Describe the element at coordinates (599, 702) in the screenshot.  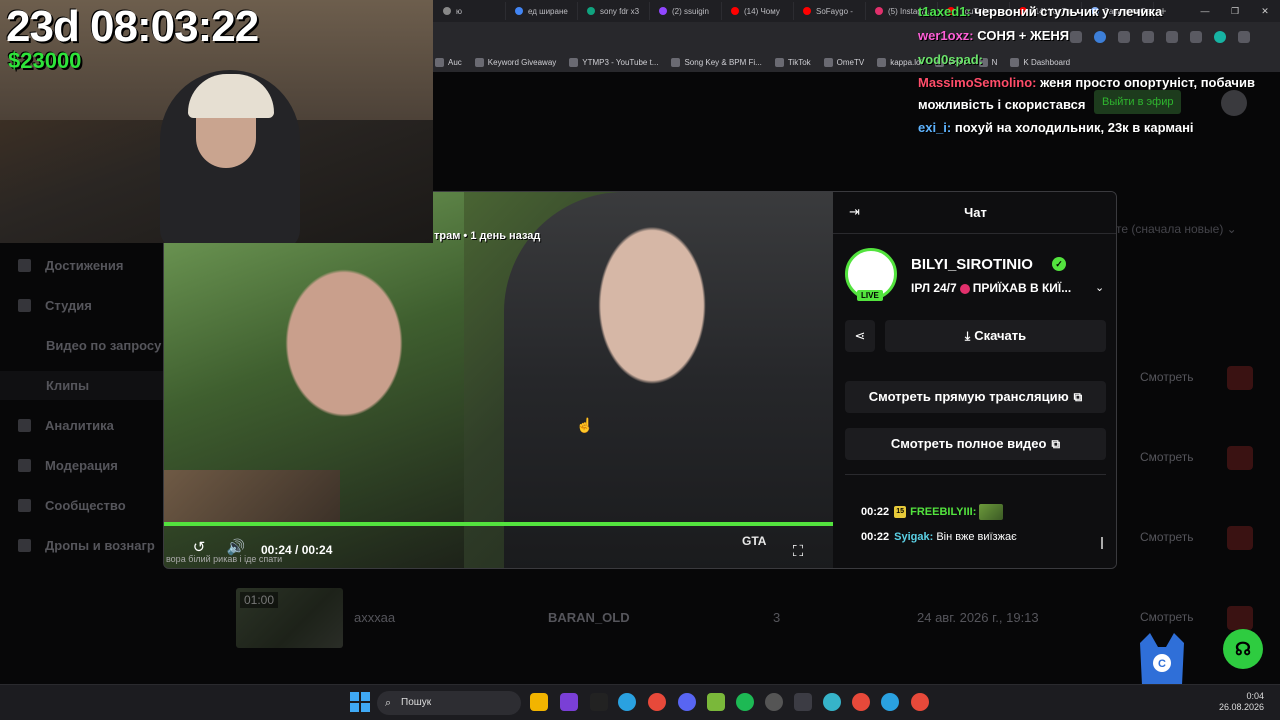
I see `photoshop-icon` at that location.